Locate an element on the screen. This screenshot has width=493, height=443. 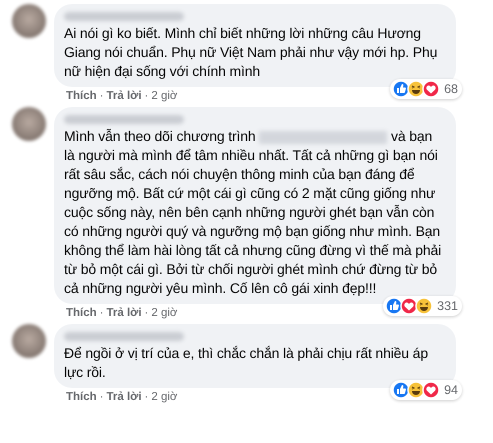
reaction-badge: 68 is located at coordinates (426, 89).